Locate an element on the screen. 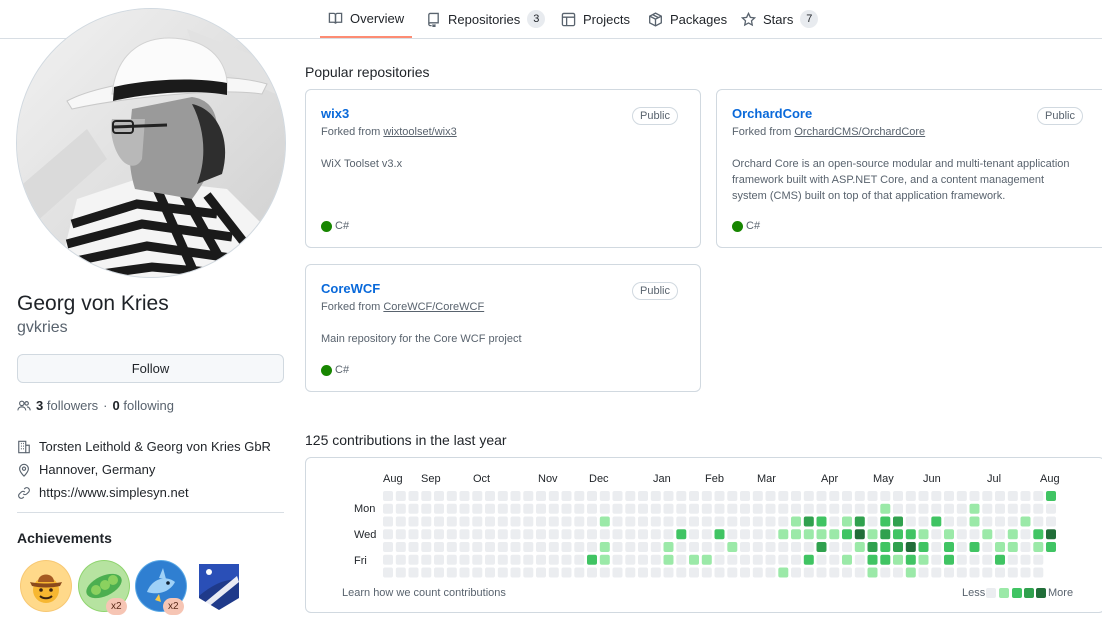 The image size is (1102, 623). website-row: https://www.simplesyn.net is located at coordinates (144, 492).